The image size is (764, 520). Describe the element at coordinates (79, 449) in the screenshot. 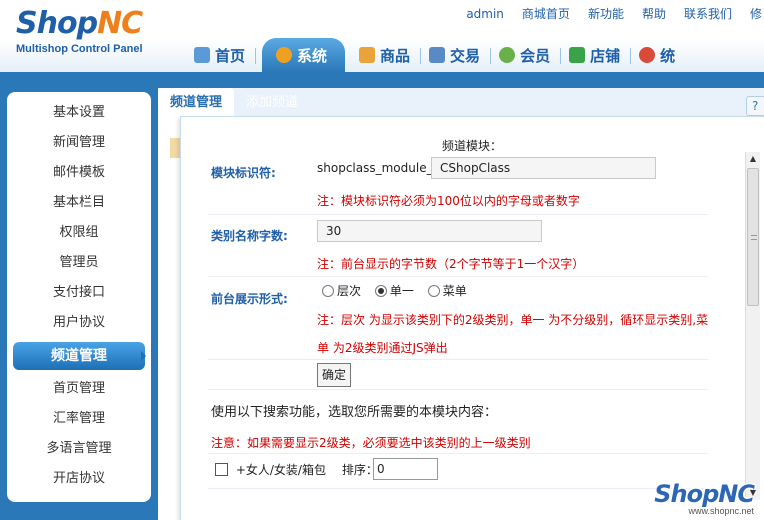

I see `sidebar-item-languages: 多语言管理` at that location.